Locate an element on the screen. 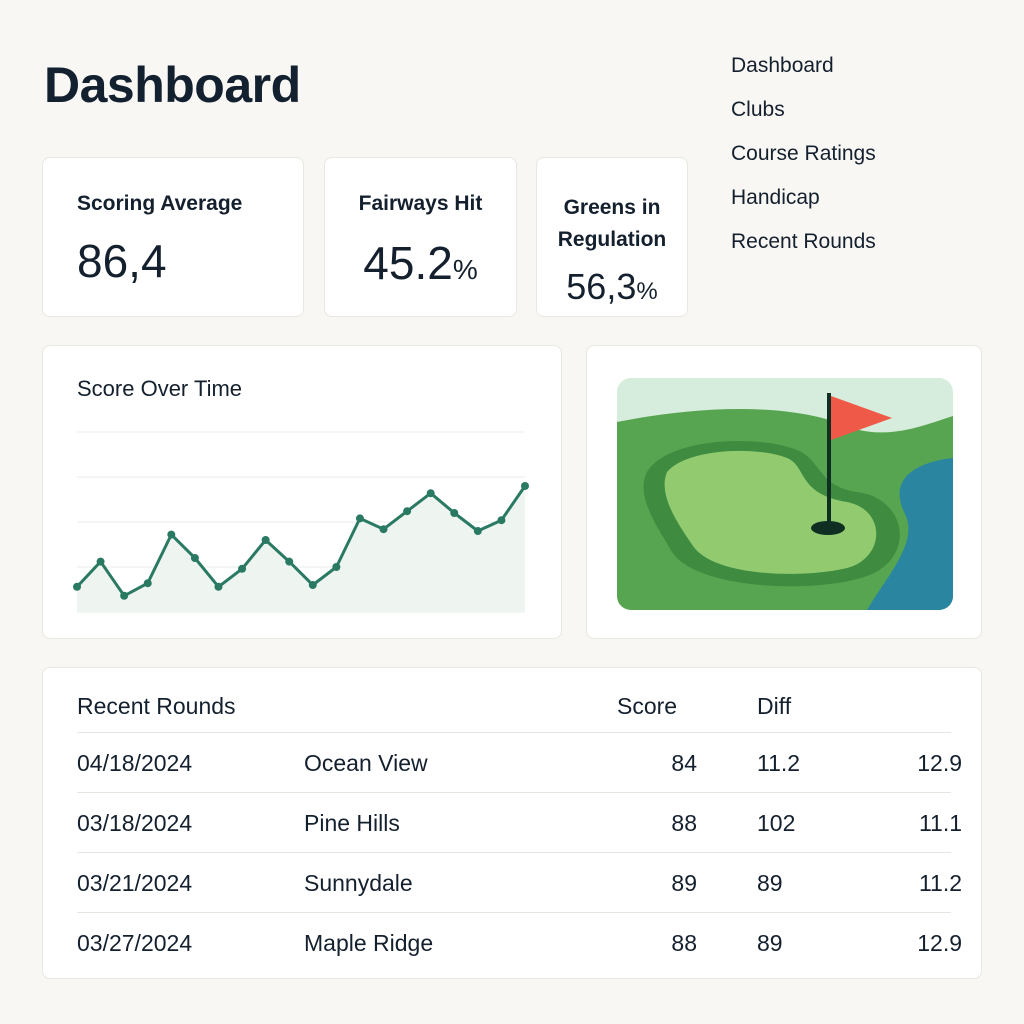  header-score: Score is located at coordinates (647, 706).